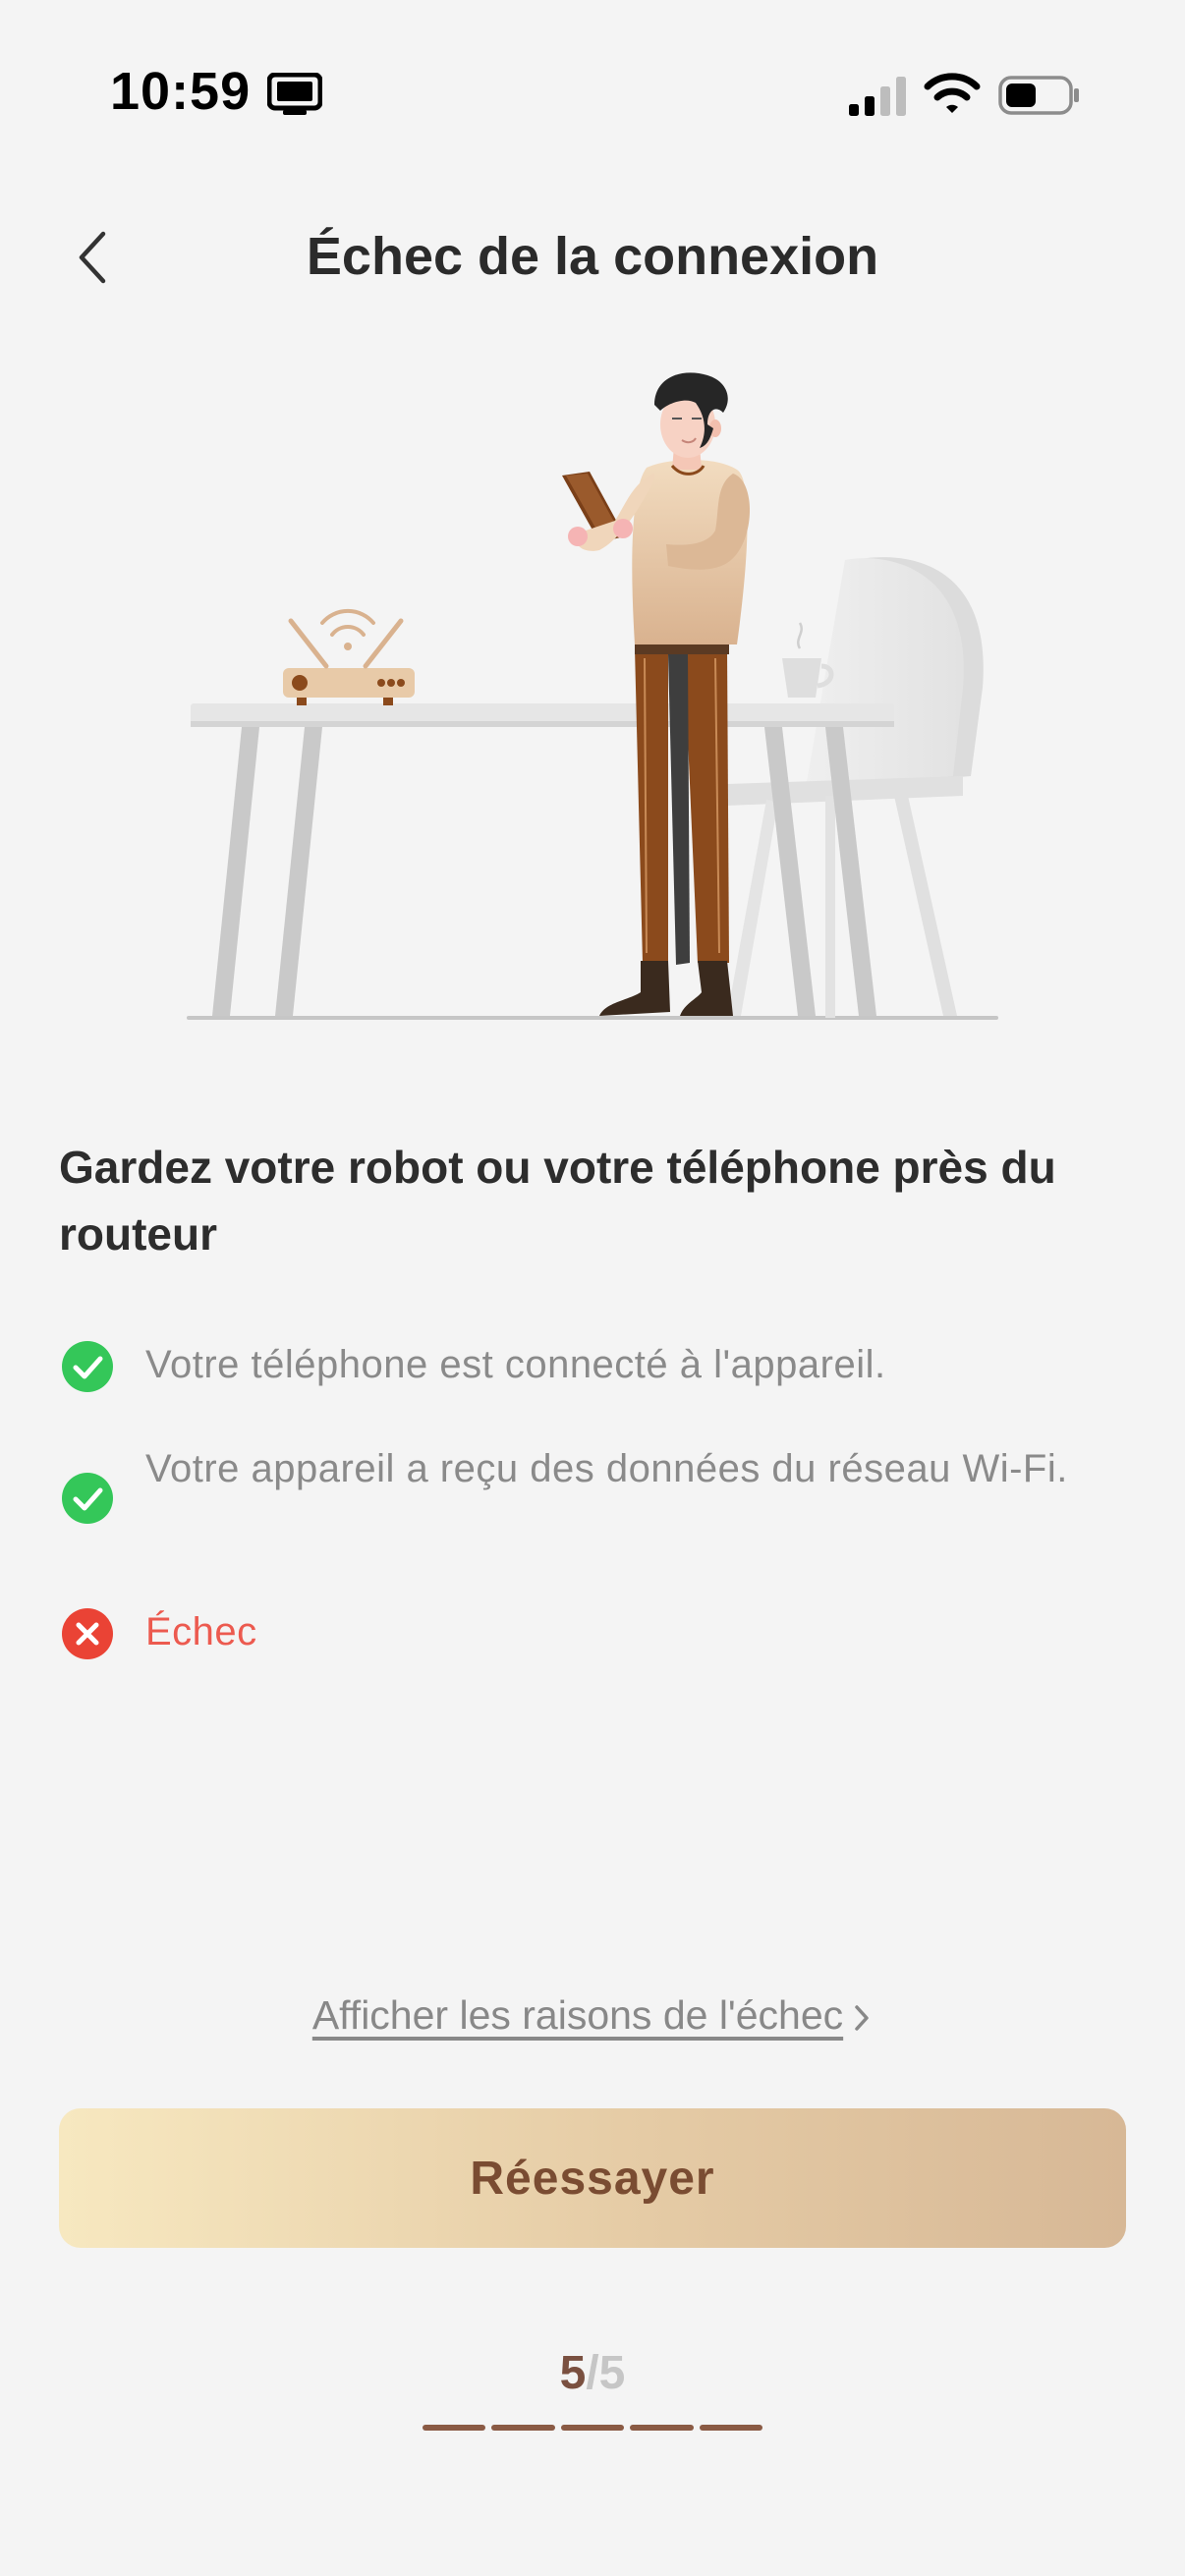 The width and height of the screenshot is (1185, 2576). I want to click on chevron-right-icon, so click(862, 2018).